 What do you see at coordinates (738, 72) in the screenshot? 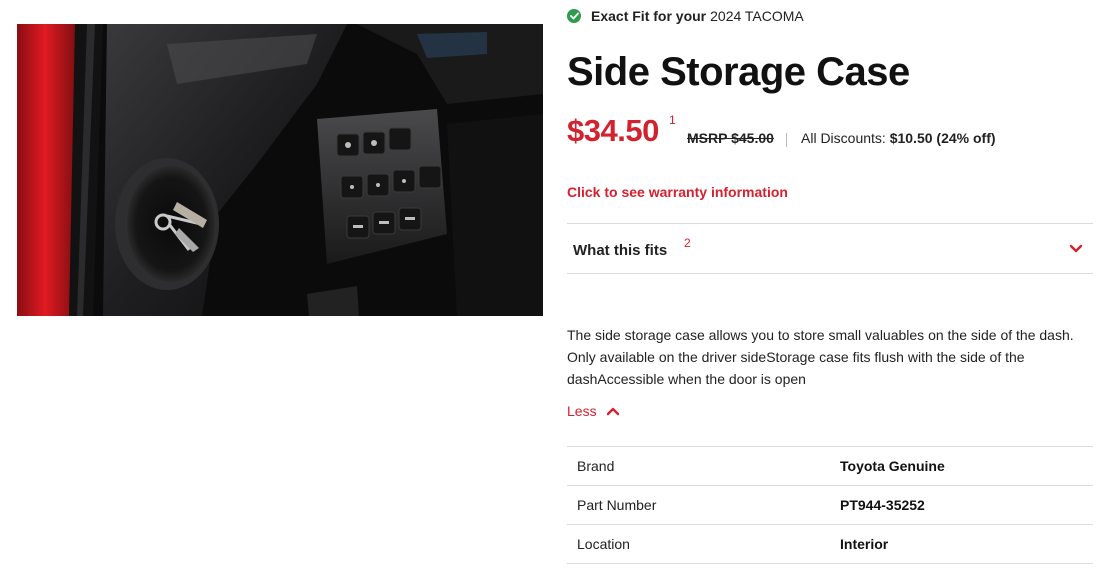
I see `product-title: Side Storage Case` at bounding box center [738, 72].